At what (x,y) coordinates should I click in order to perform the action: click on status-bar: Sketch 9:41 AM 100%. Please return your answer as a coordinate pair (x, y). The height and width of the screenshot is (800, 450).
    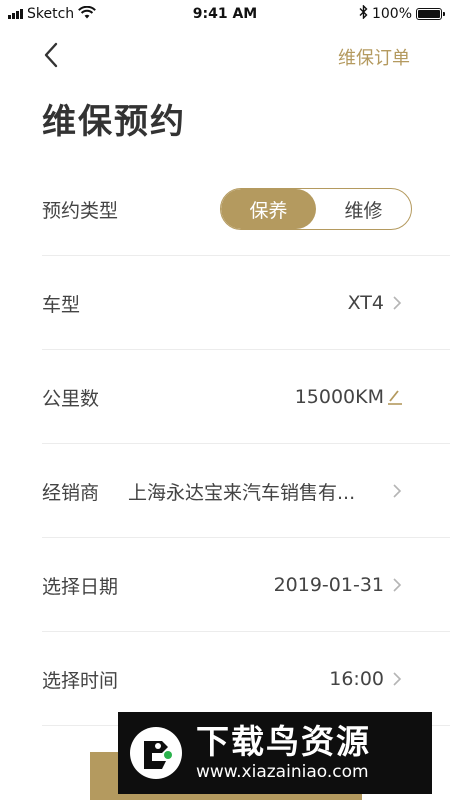
    Looking at the image, I should click on (225, 14).